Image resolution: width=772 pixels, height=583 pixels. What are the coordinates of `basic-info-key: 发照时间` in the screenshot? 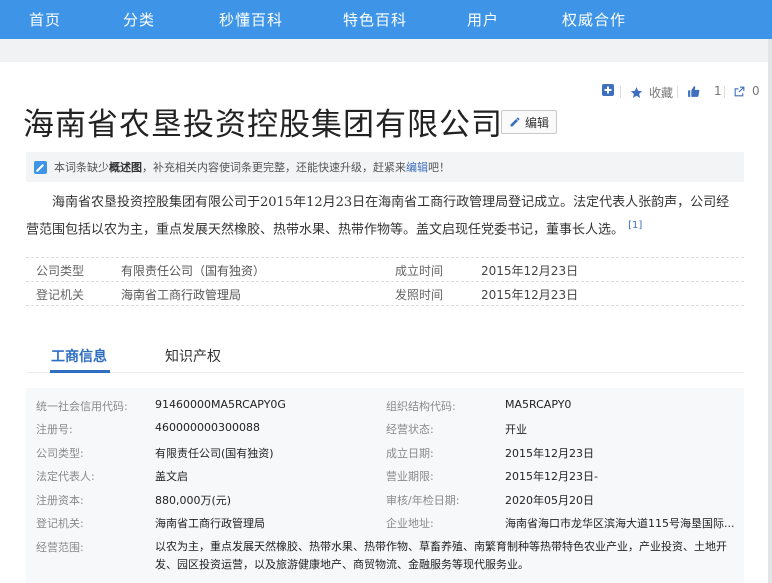 It's located at (419, 295).